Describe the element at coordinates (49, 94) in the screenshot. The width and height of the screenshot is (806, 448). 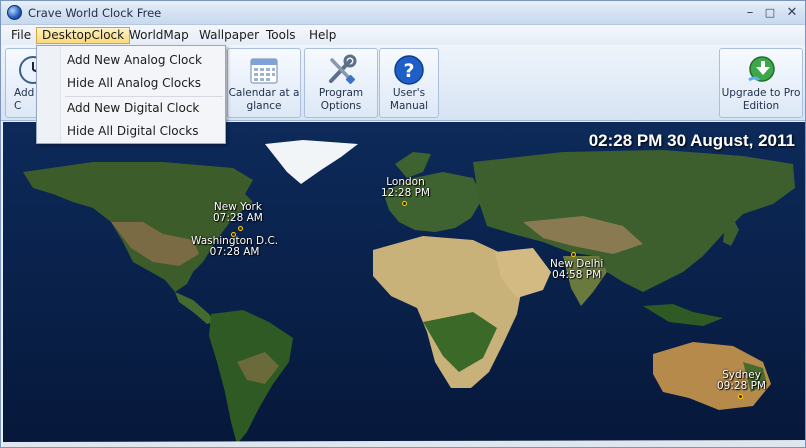
I see `menu-gutter` at that location.